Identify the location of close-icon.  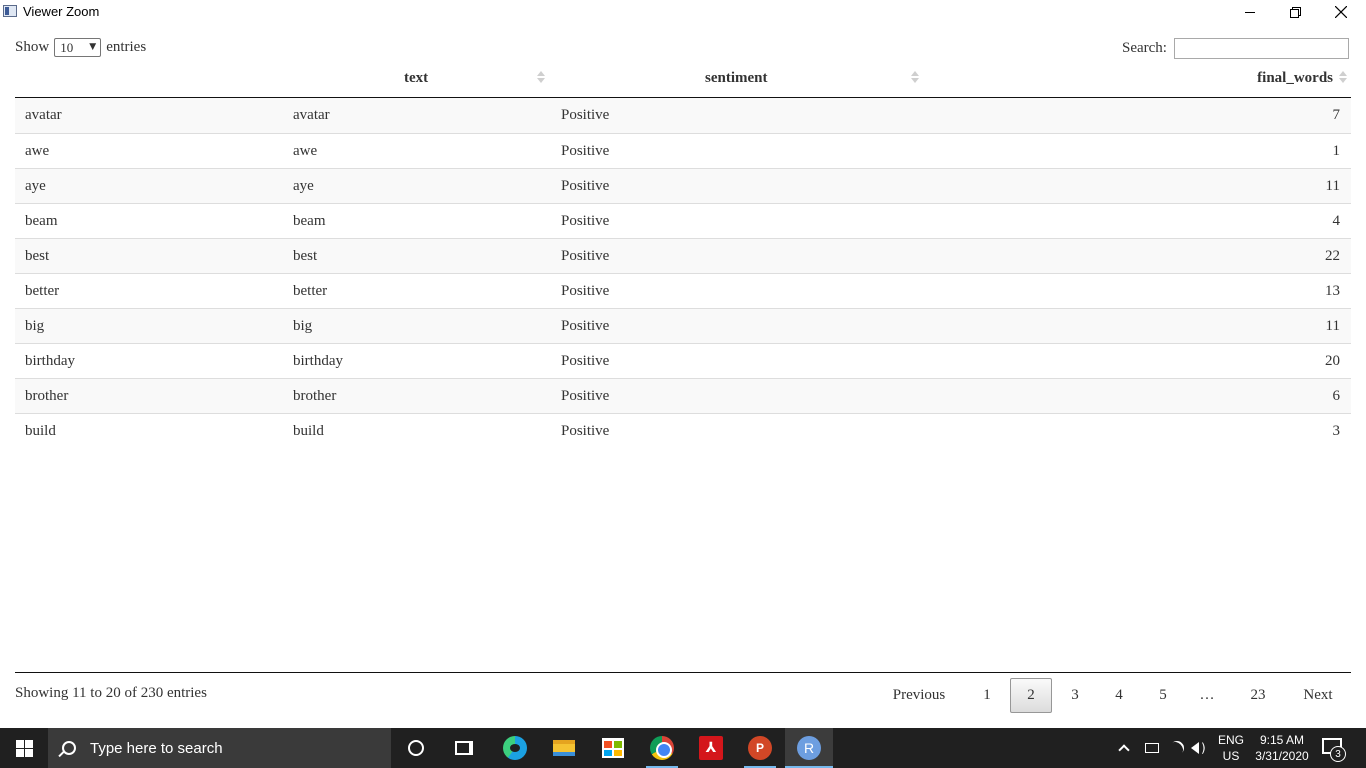
(1341, 12).